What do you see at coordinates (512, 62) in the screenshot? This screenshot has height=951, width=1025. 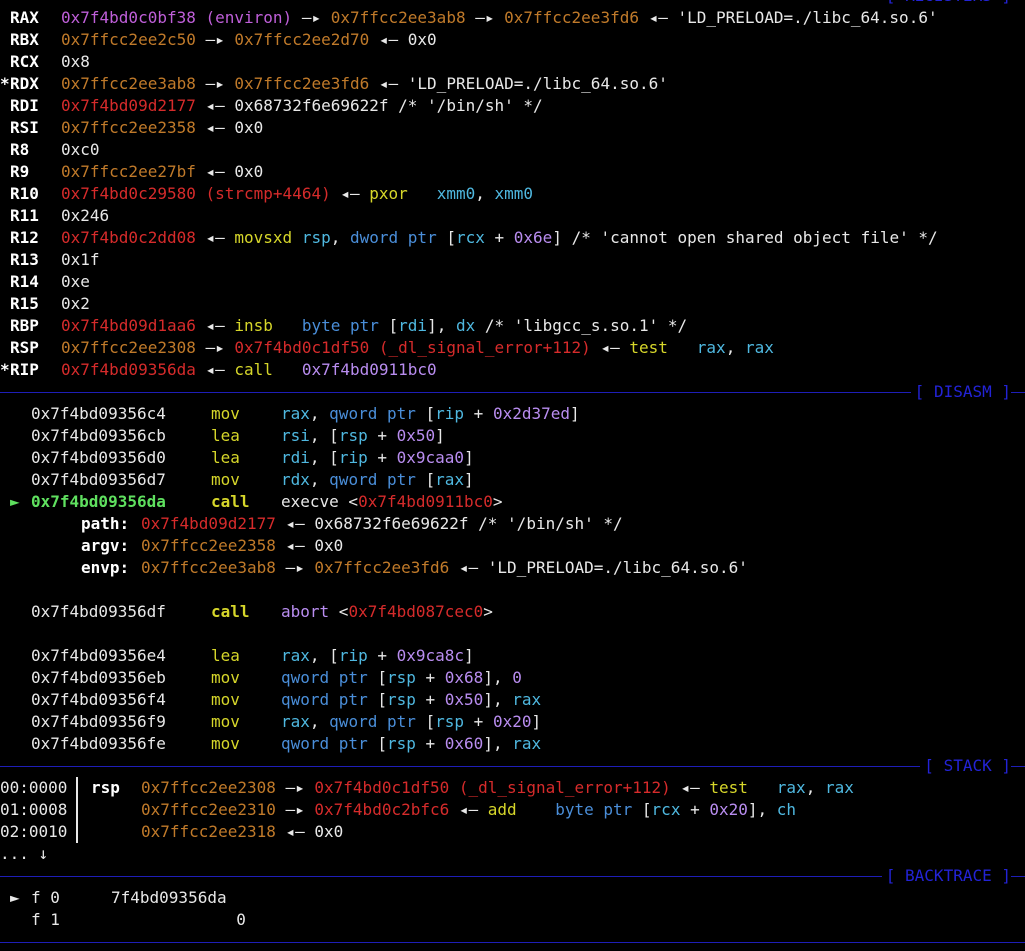 I see `register-row: RCX 0x8` at bounding box center [512, 62].